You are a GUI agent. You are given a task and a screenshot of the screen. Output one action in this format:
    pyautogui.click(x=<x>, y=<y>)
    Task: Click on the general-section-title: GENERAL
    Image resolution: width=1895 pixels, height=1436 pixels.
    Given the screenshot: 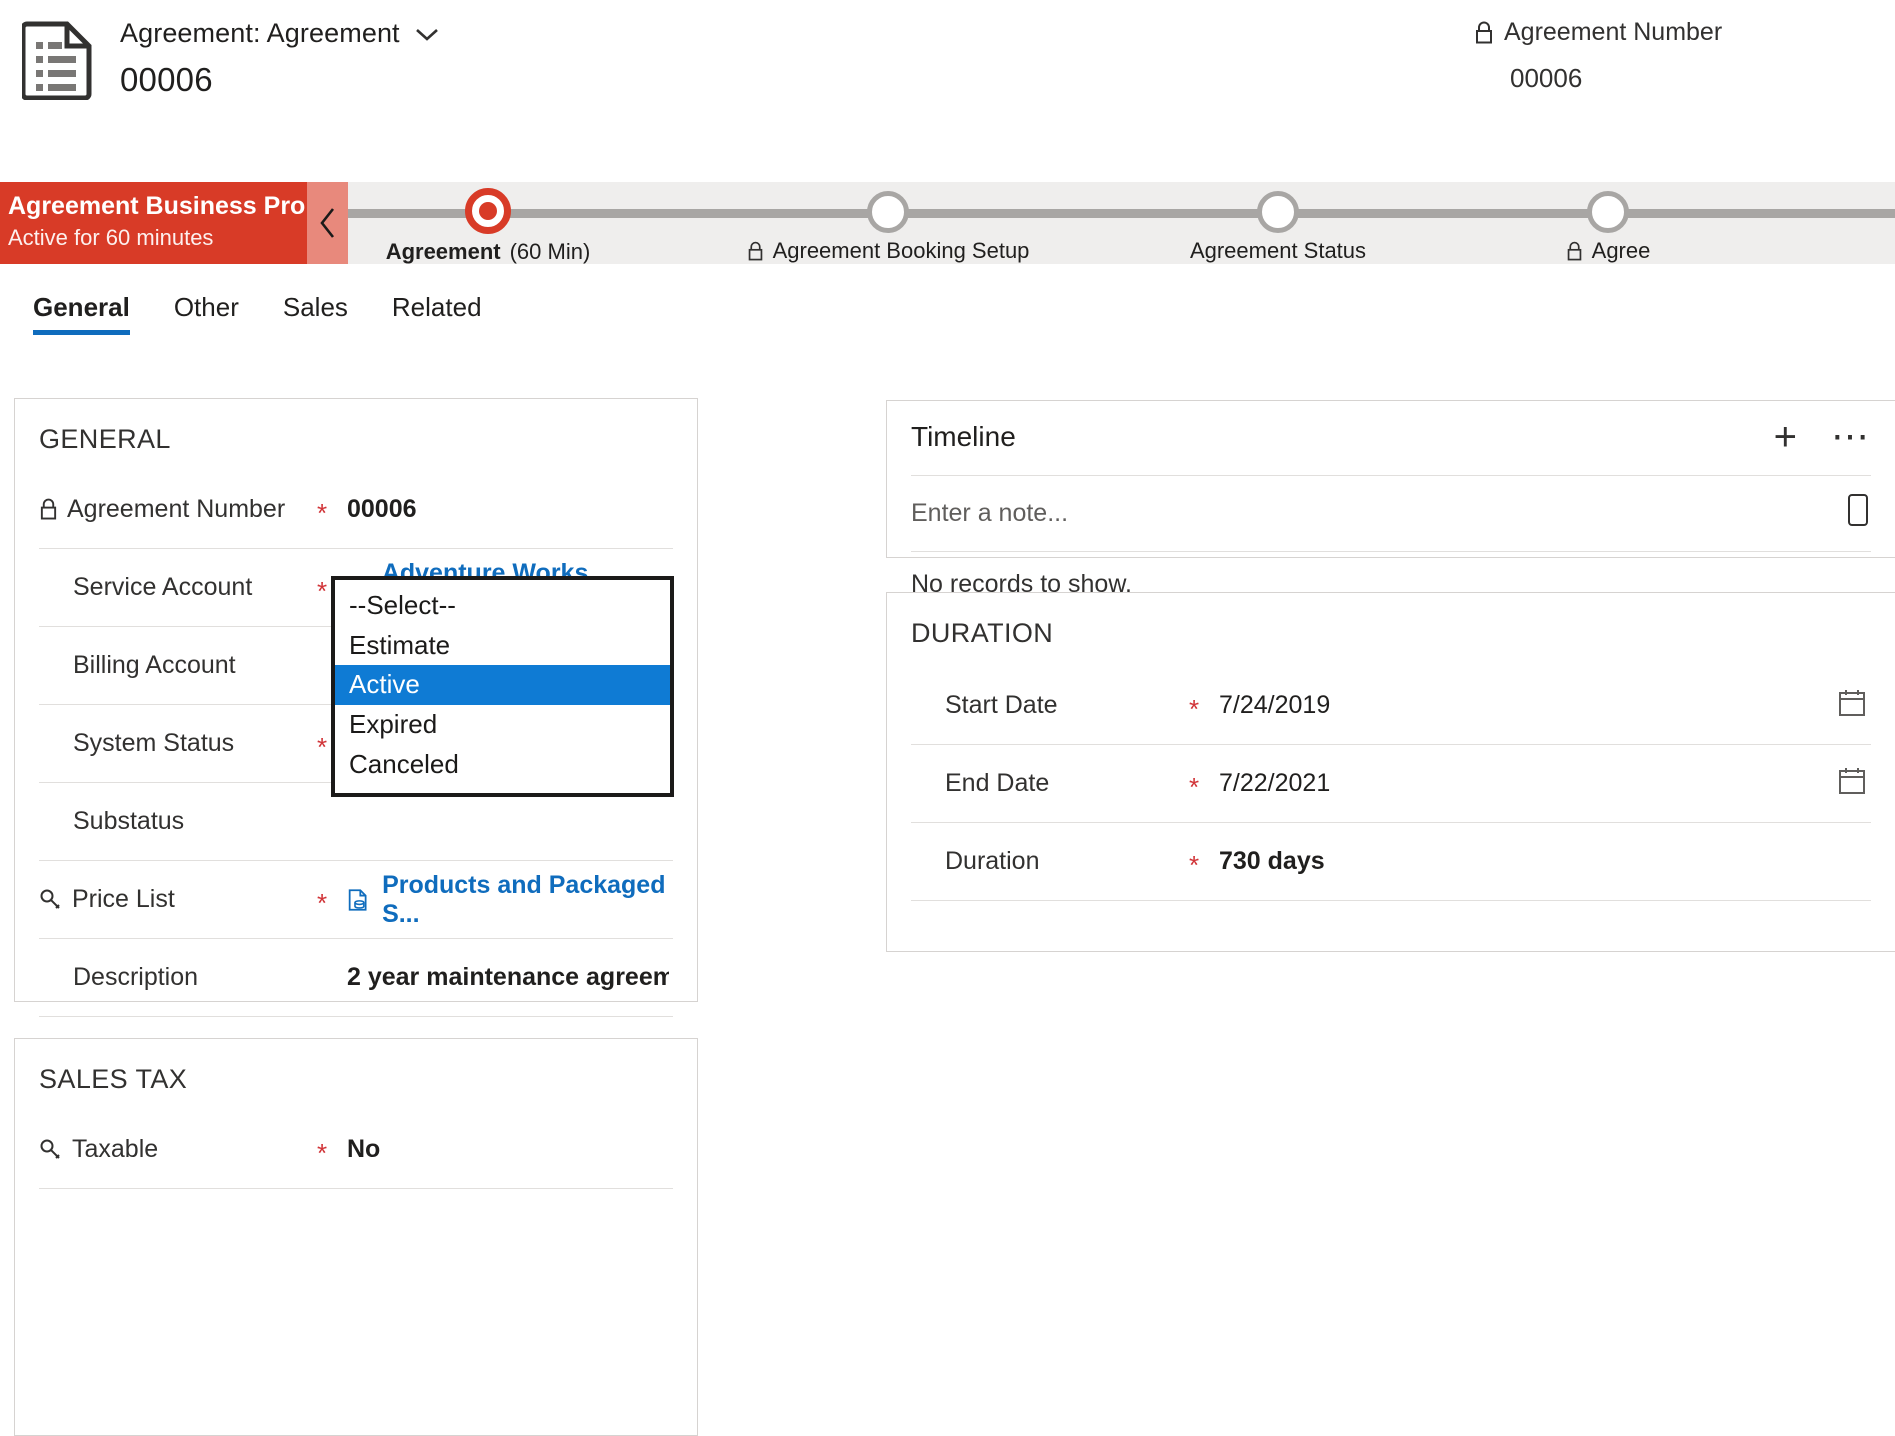 What is the action you would take?
    pyautogui.click(x=105, y=439)
    